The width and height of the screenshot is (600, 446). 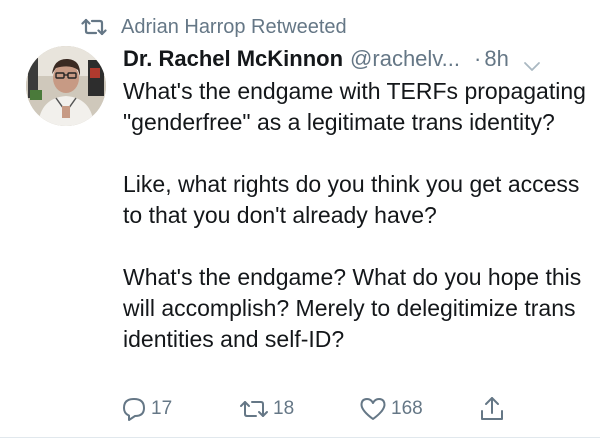 I want to click on retweet-context-text: Adrian Harrop Retweeted, so click(x=234, y=26).